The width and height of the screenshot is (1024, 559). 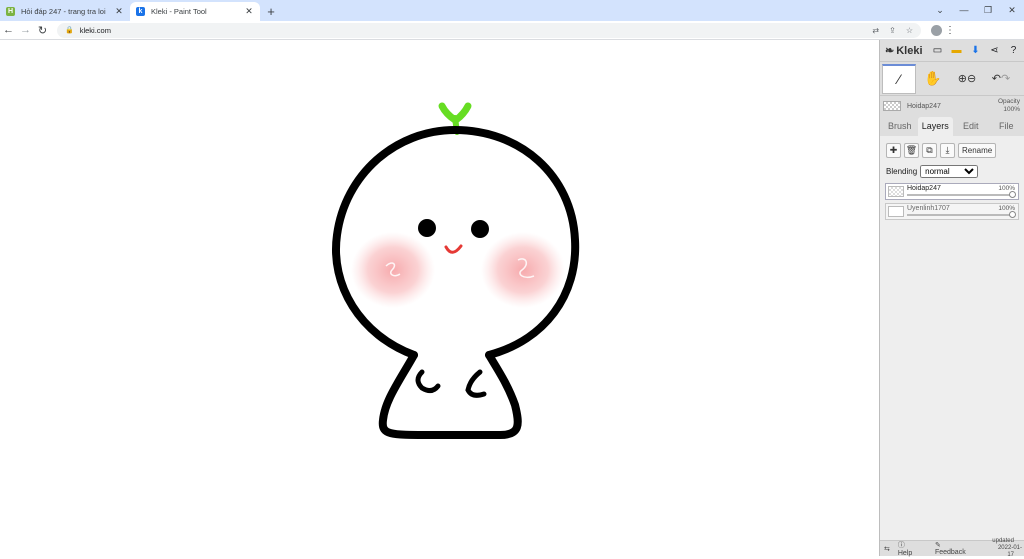 What do you see at coordinates (1011, 109) in the screenshot?
I see `opacity-value: 100%` at bounding box center [1011, 109].